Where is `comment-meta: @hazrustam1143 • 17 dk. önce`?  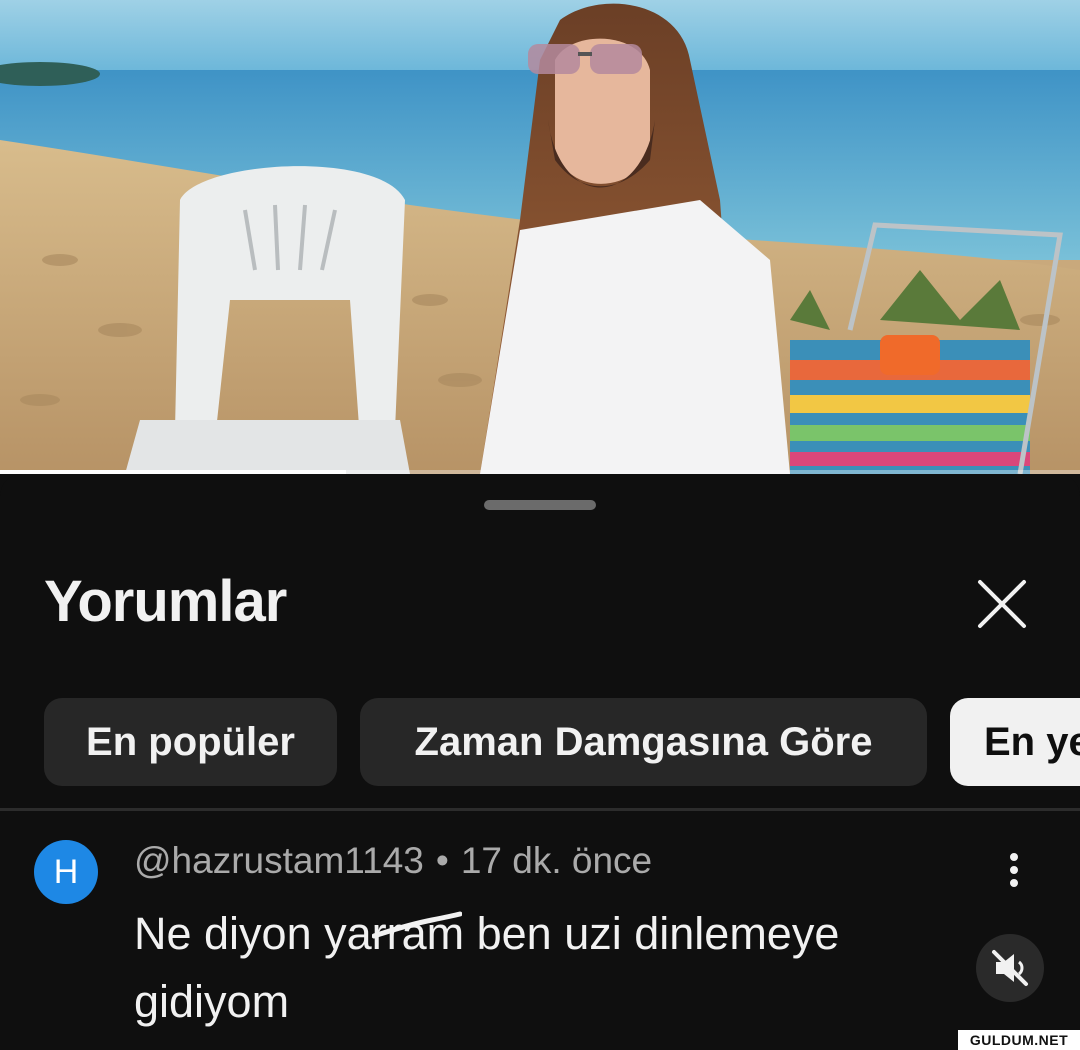
comment-meta: @hazrustam1143 • 17 dk. önce is located at coordinates (393, 861).